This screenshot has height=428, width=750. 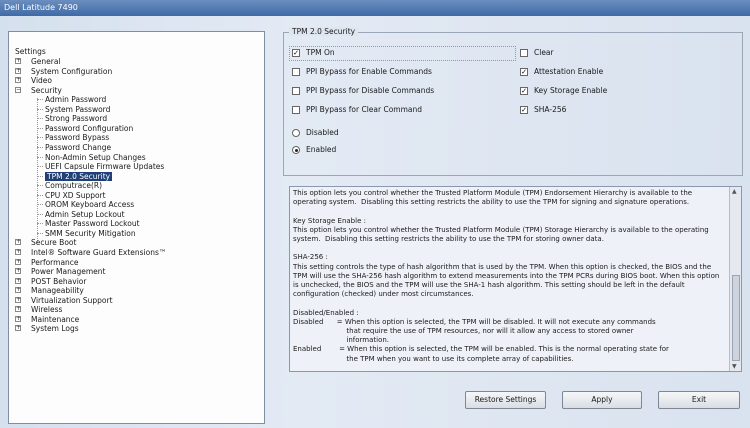 I want to click on tree-root-label: Settings, so click(x=30, y=51).